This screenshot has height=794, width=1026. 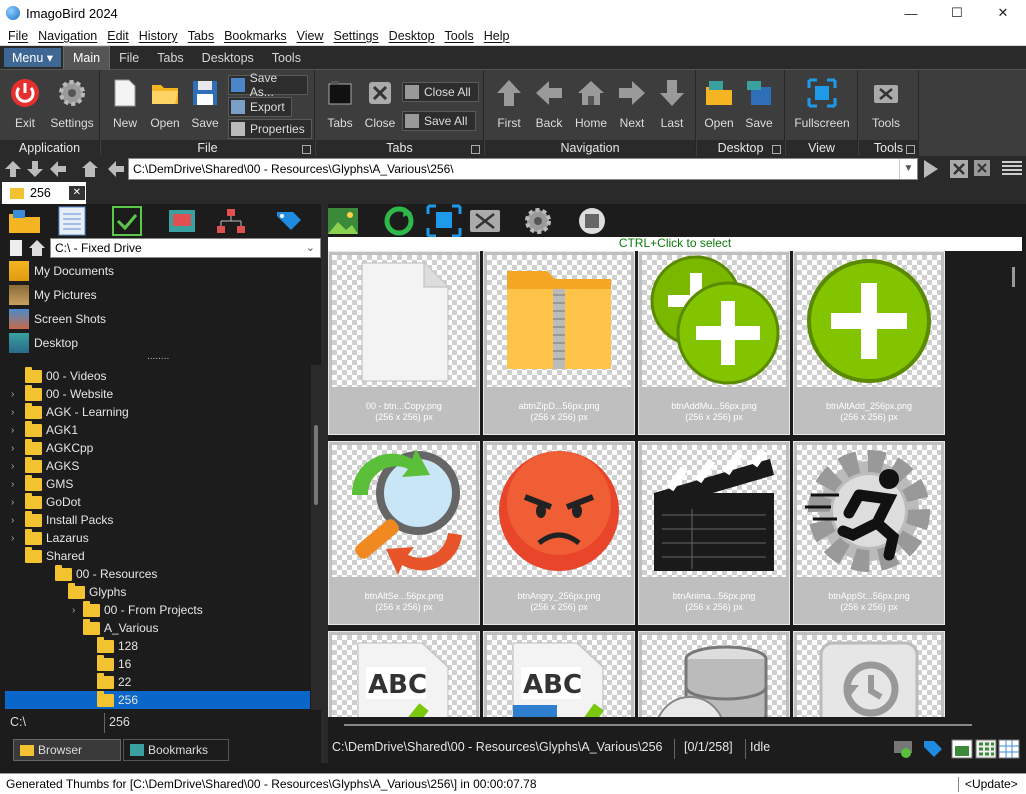 What do you see at coordinates (973, 169) in the screenshot?
I see `address-actions-icon` at bounding box center [973, 169].